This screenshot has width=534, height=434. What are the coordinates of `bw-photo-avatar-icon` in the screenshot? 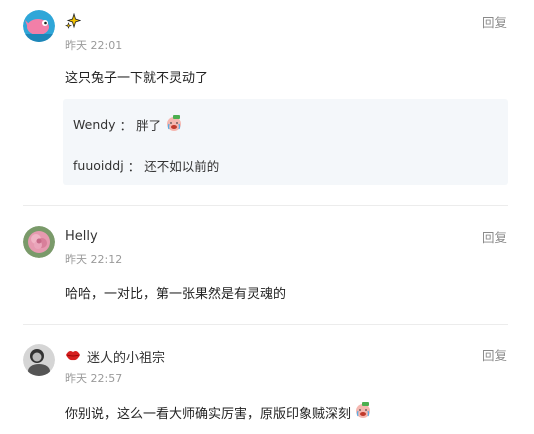 It's located at (39, 360).